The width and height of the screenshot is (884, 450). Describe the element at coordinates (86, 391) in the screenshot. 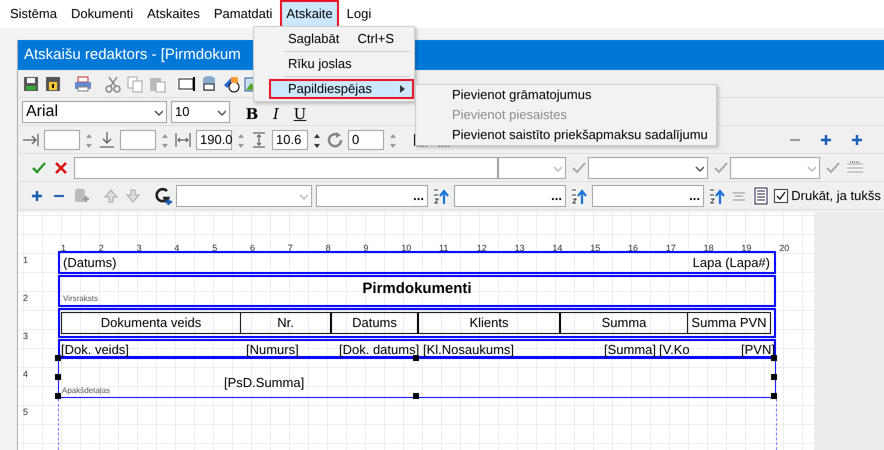

I see `band-label: Apakšdetaļas` at that location.